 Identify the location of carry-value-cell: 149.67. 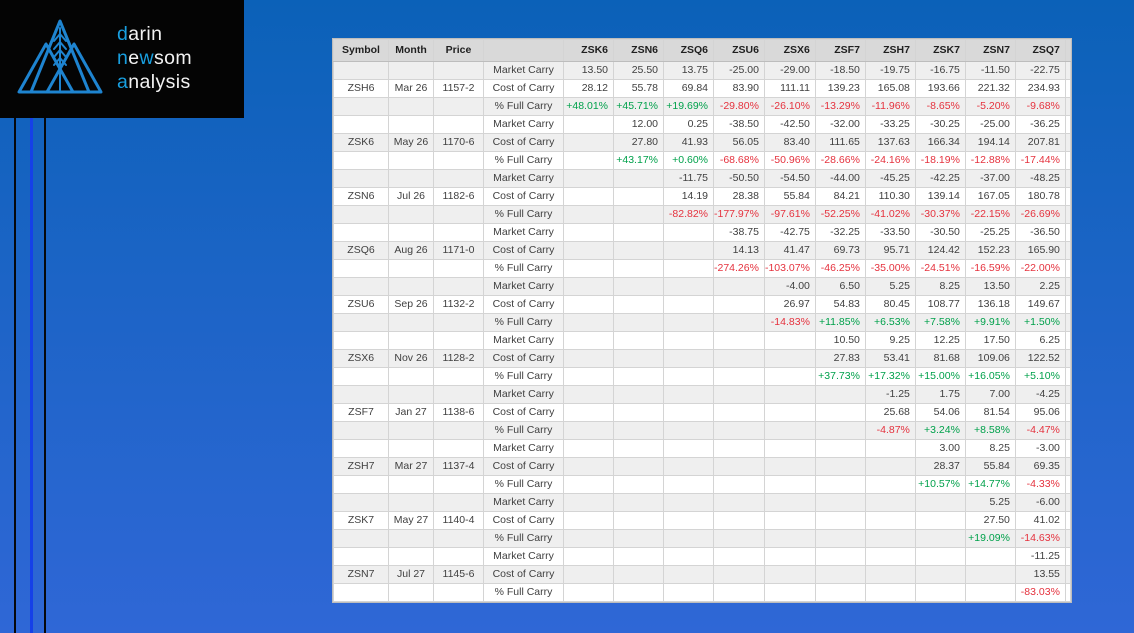
(1040, 304).